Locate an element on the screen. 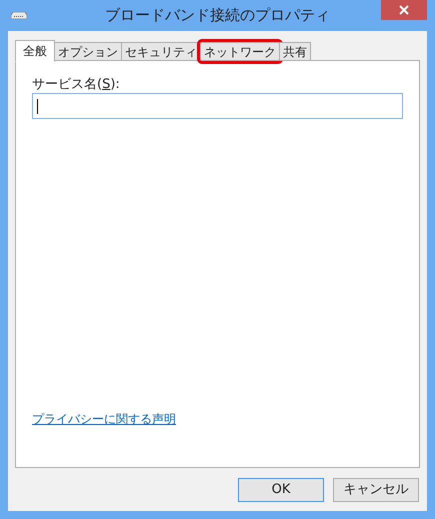 The width and height of the screenshot is (435, 519). tab: 共有 is located at coordinates (295, 51).